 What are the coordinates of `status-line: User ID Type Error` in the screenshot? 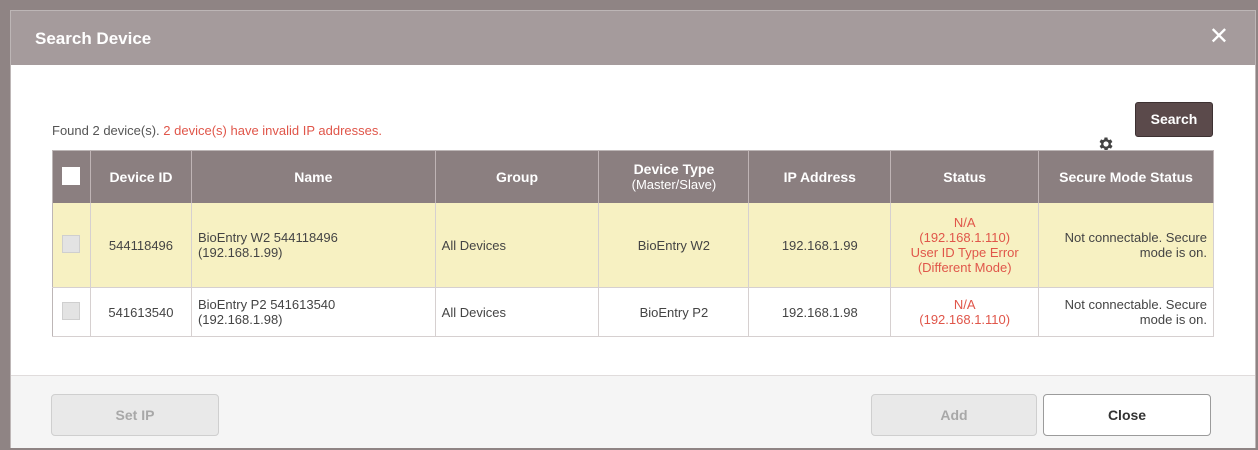 It's located at (964, 252).